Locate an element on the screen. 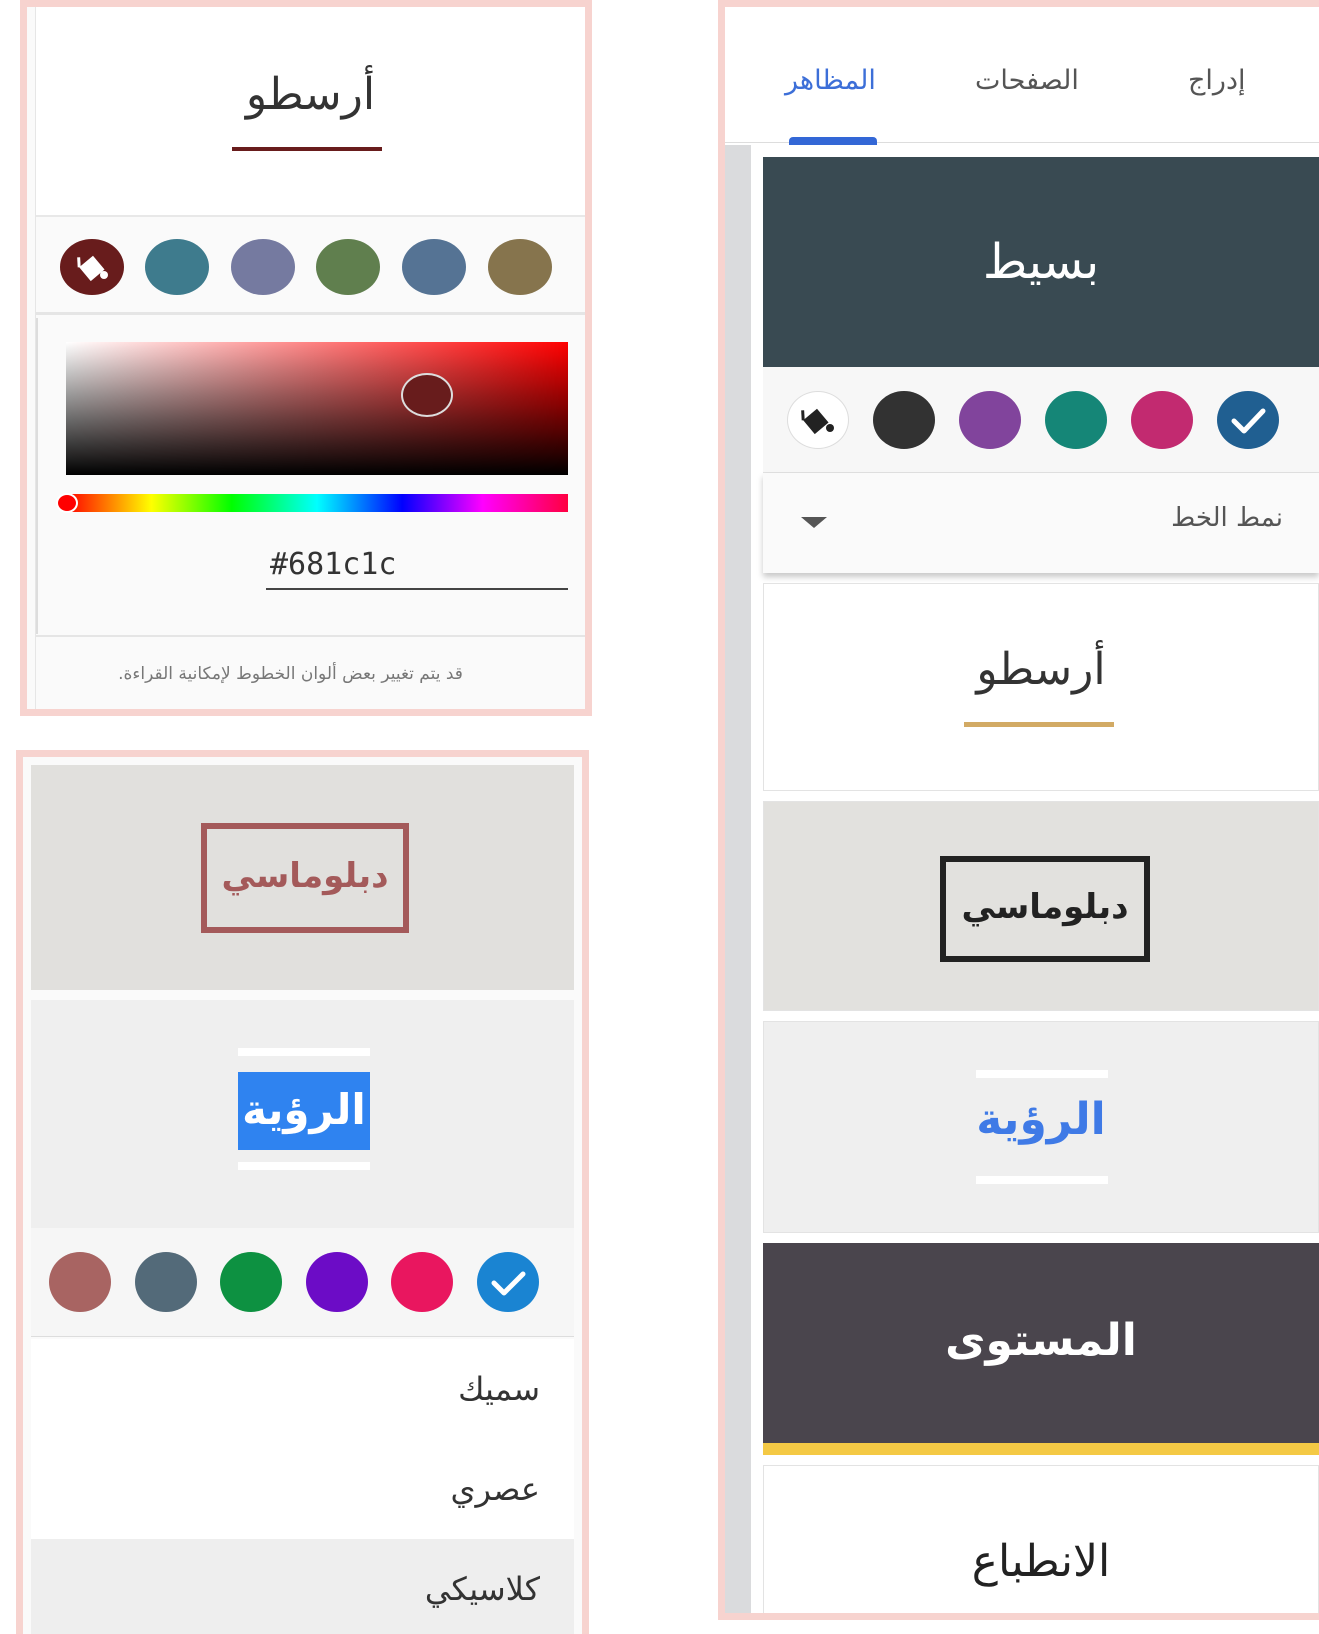 The image size is (1319, 1634). theme-card-simple: بسيط is located at coordinates (1041, 262).